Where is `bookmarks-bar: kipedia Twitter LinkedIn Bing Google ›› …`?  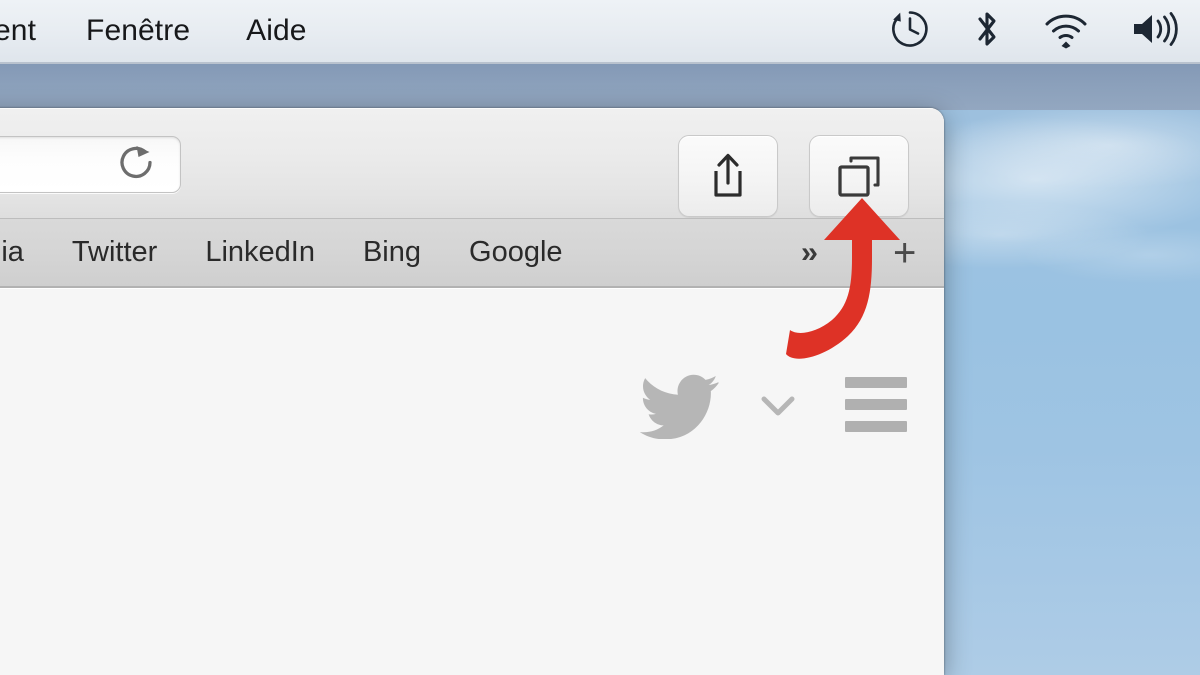 bookmarks-bar: kipedia Twitter LinkedIn Bing Google ›› … is located at coordinates (472, 253).